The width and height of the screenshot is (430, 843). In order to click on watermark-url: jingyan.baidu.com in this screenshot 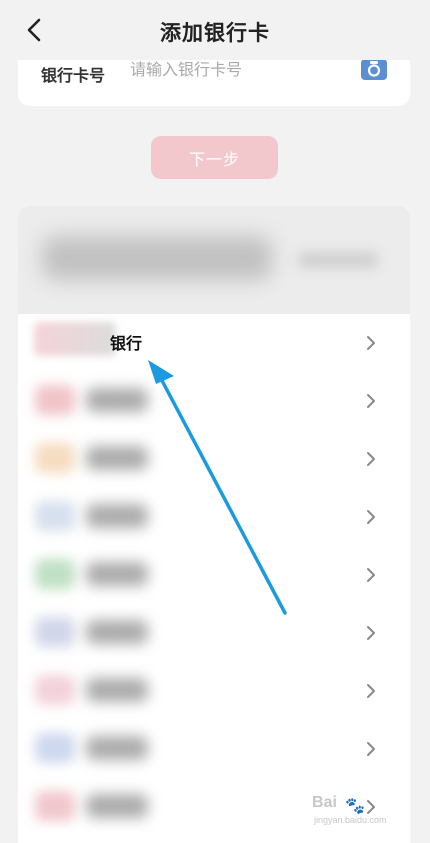, I will do `click(350, 820)`.